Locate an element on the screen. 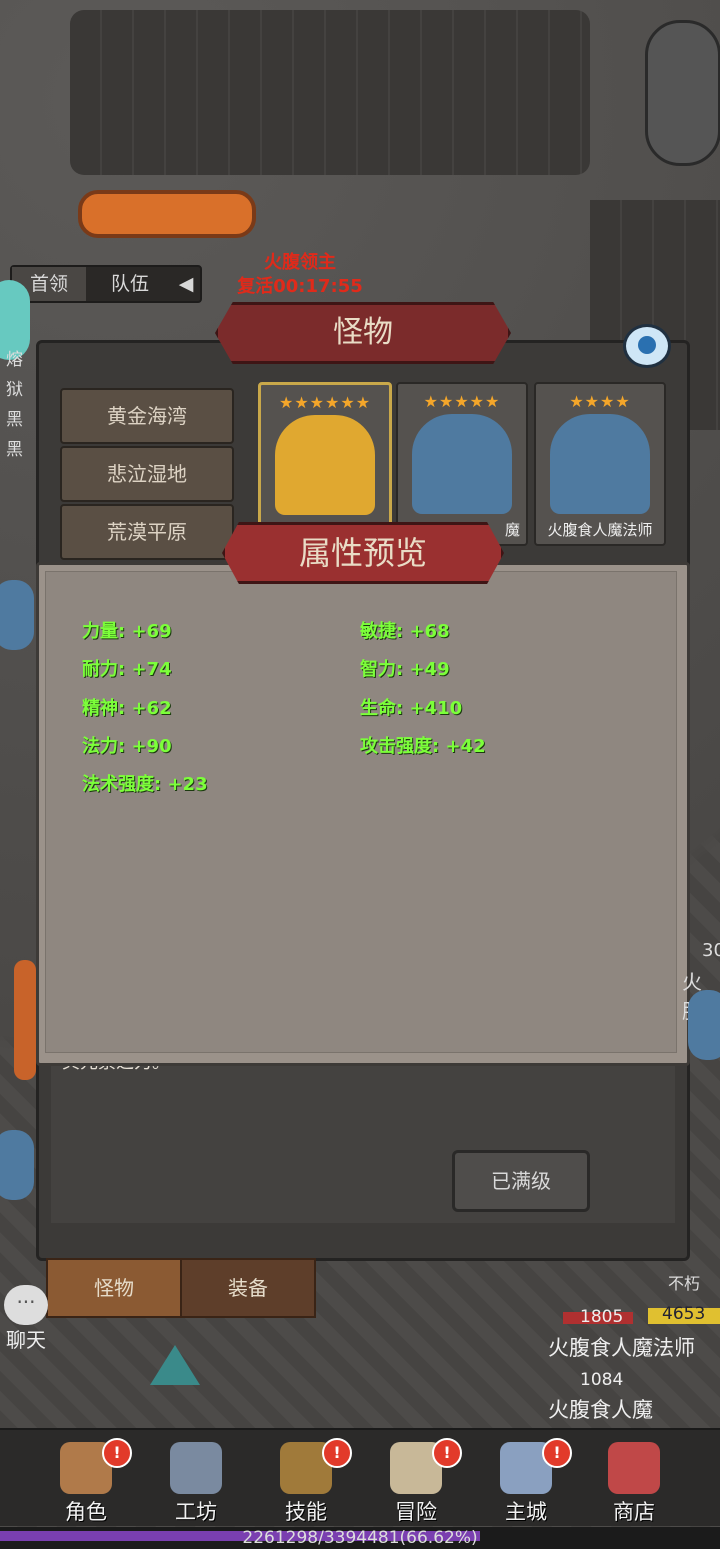 The width and height of the screenshot is (720, 1549). zone-weeping-wetland: 悲泣湿地 is located at coordinates (147, 474).